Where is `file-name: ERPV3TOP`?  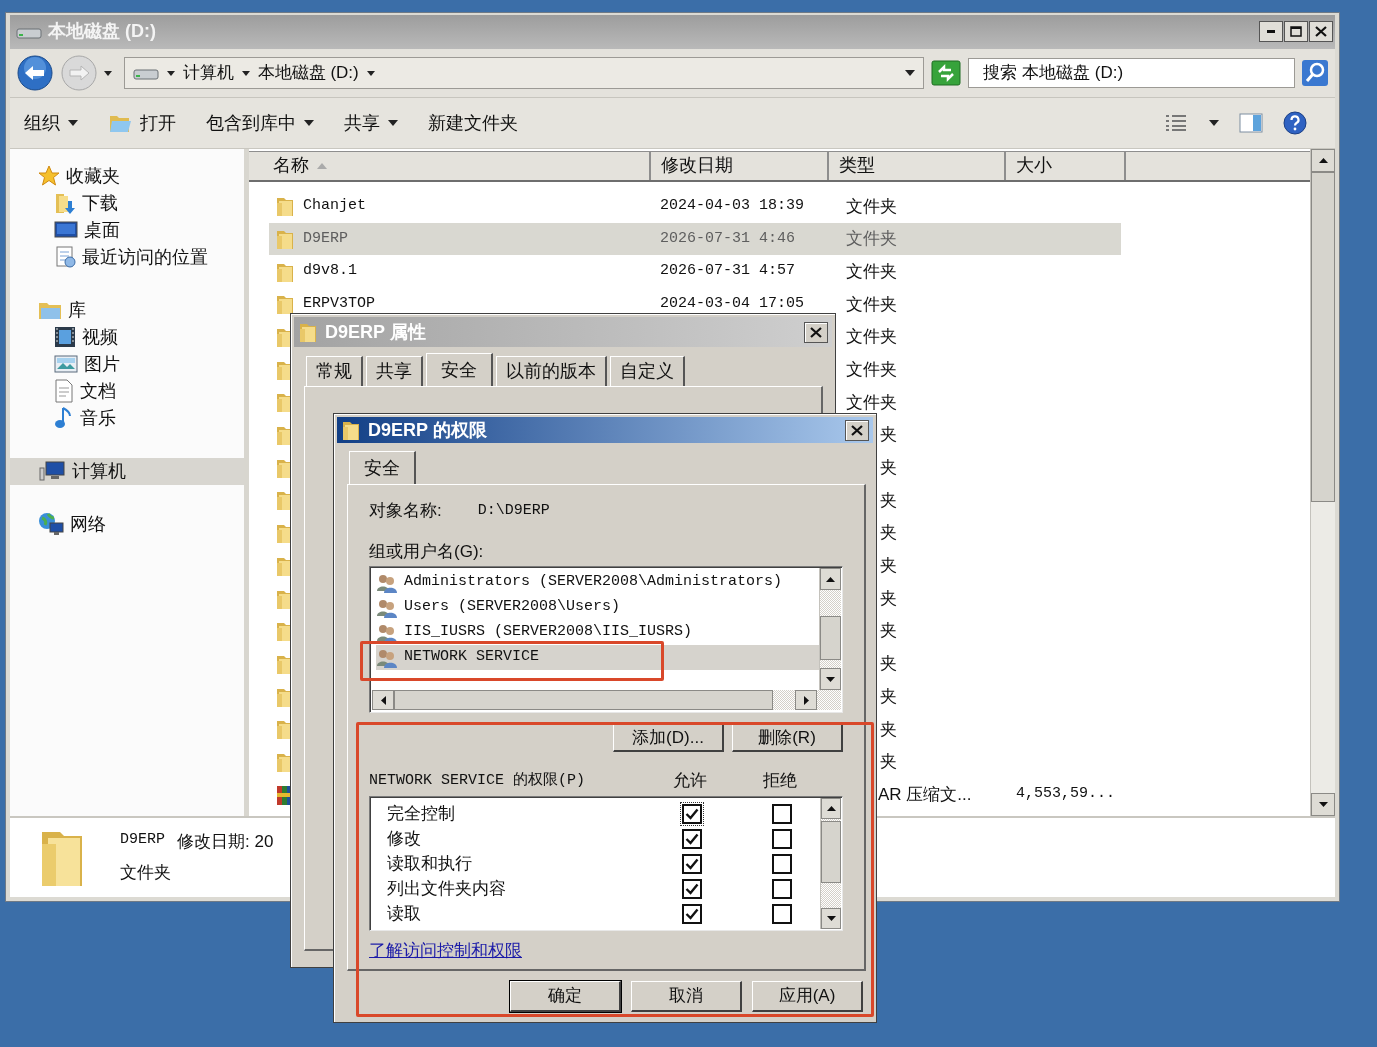 file-name: ERPV3TOP is located at coordinates (339, 304).